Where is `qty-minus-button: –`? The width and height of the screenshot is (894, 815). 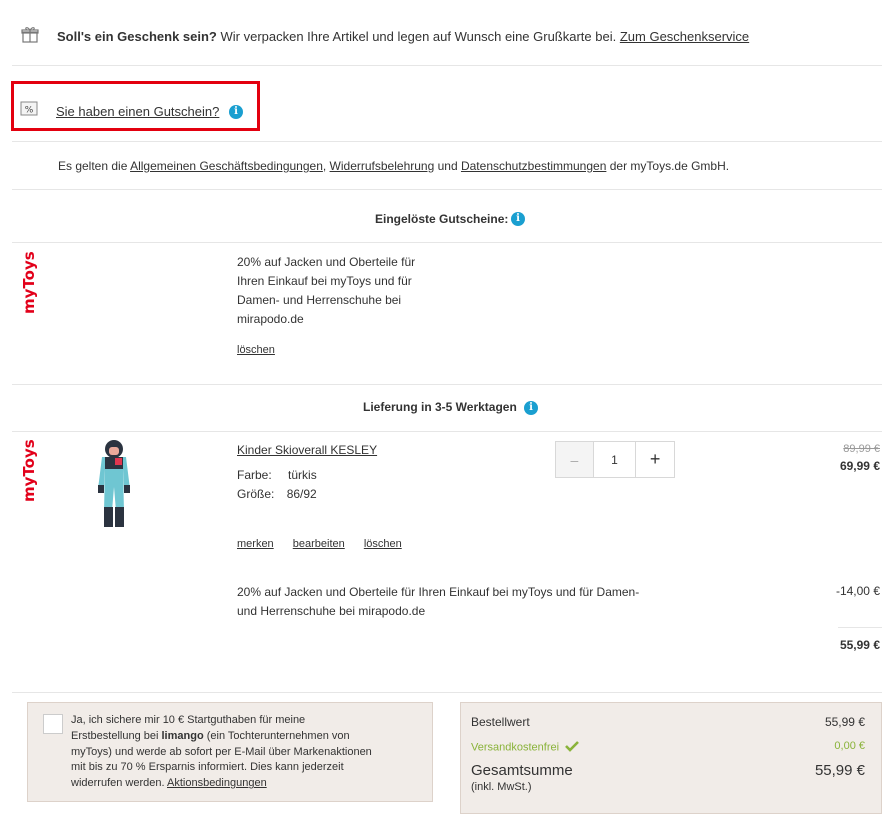
qty-minus-button: – is located at coordinates (575, 459).